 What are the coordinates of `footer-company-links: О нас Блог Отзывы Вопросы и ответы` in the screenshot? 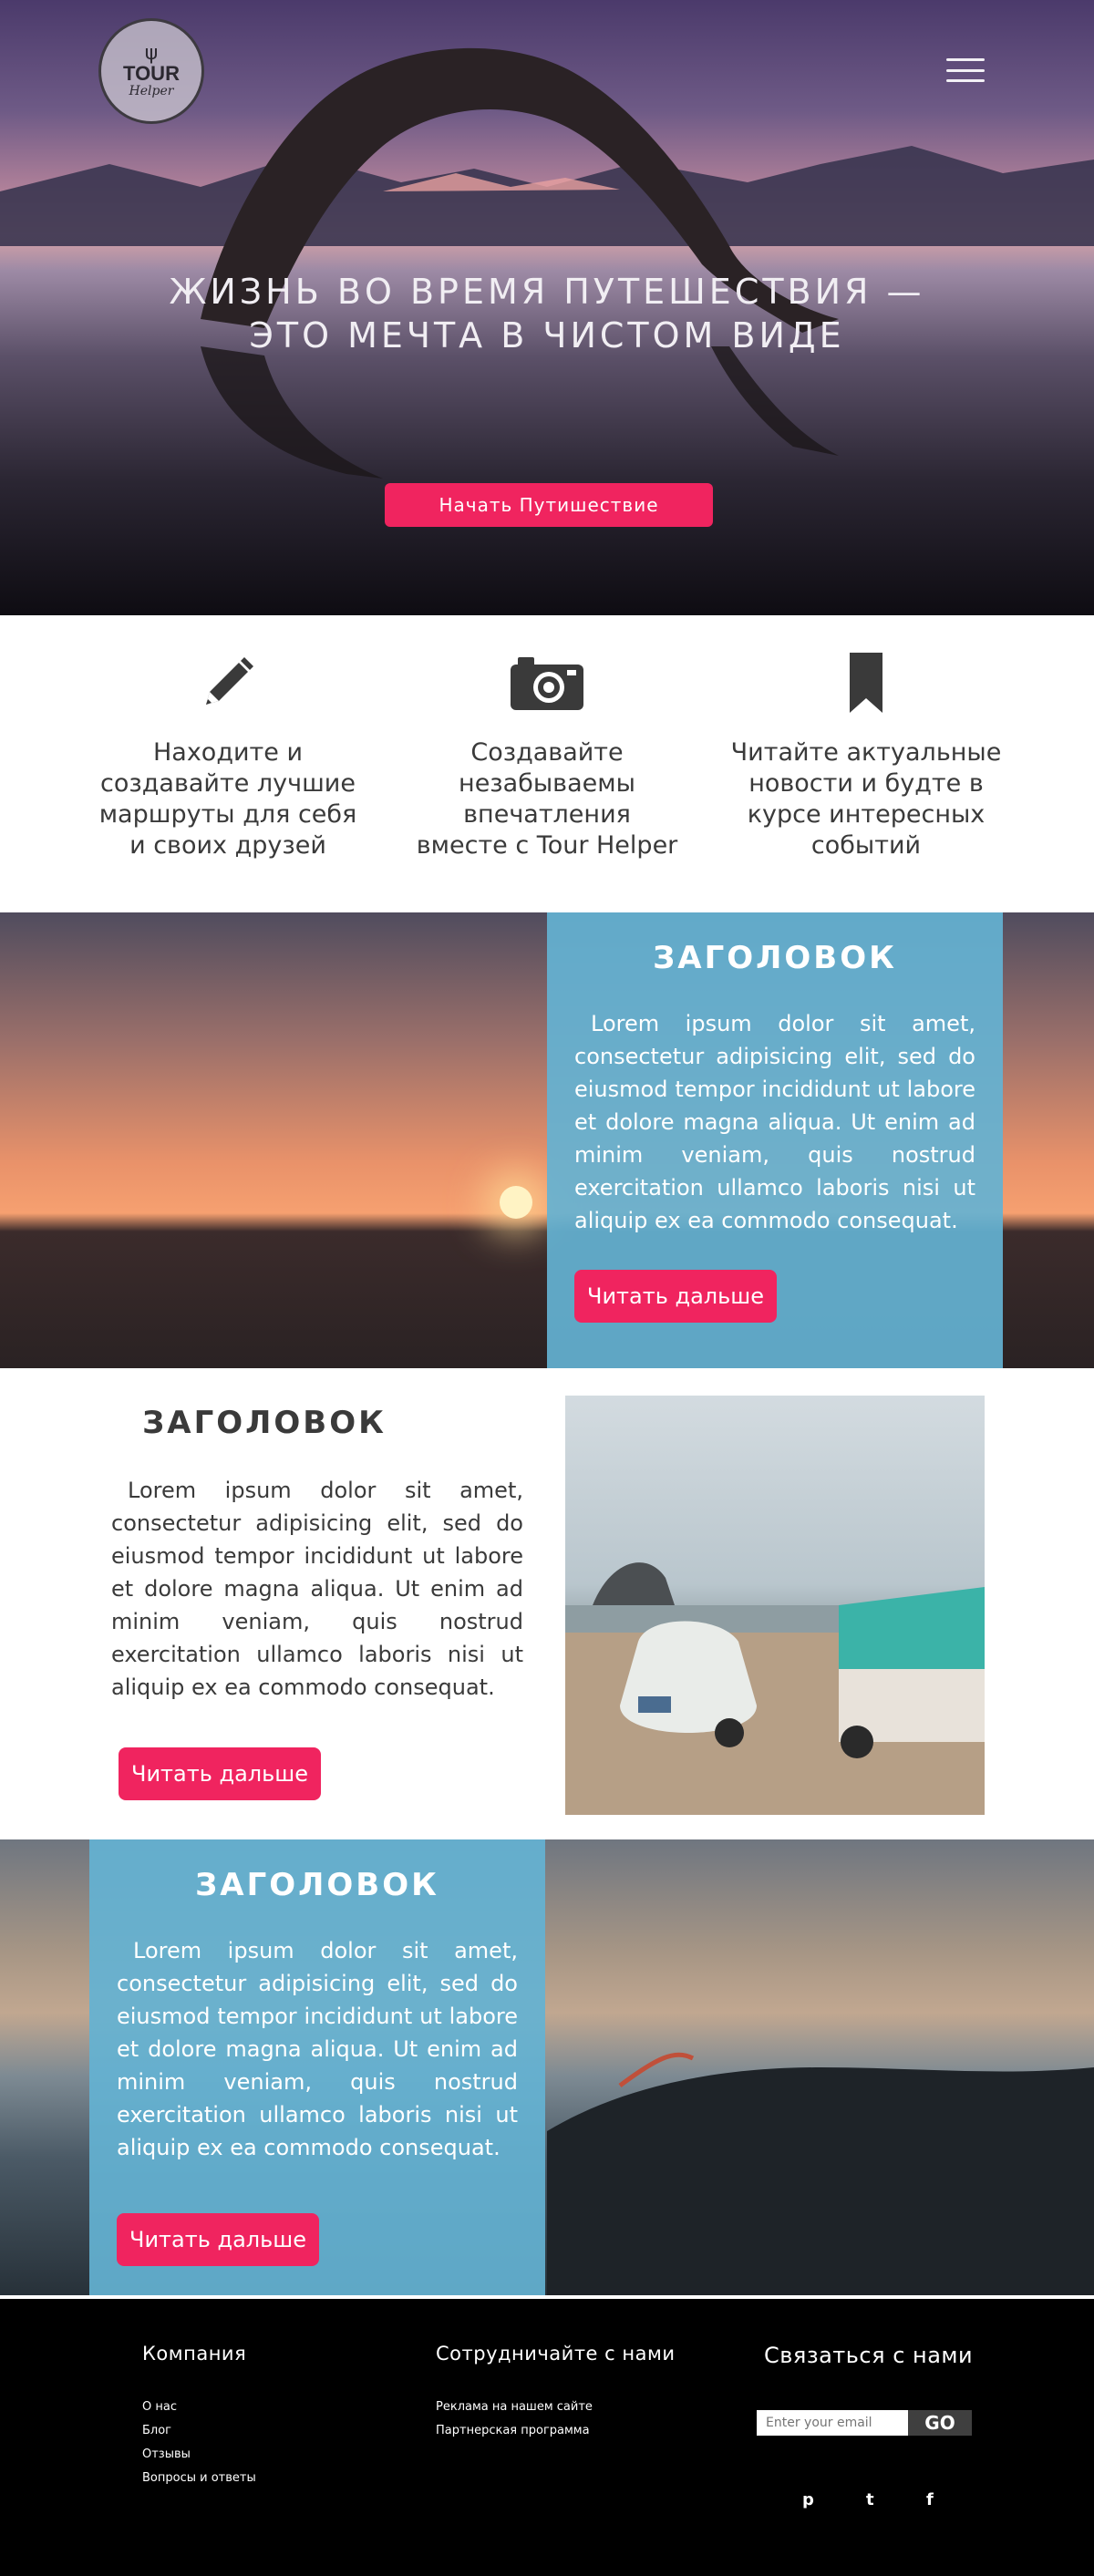 It's located at (199, 2443).